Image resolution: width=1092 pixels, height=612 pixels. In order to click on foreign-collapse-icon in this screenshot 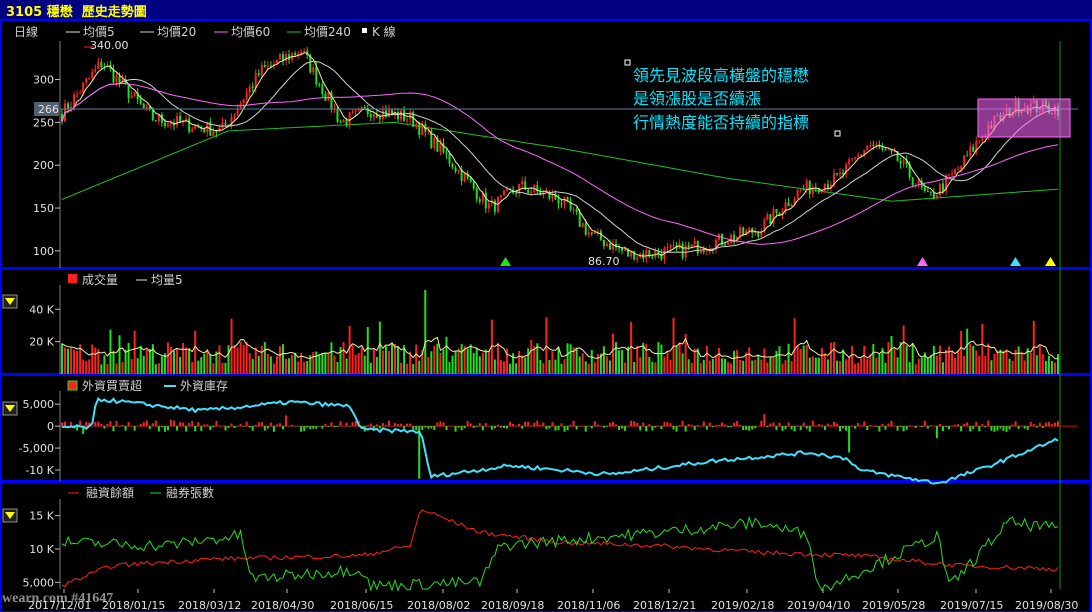, I will do `click(10, 408)`.